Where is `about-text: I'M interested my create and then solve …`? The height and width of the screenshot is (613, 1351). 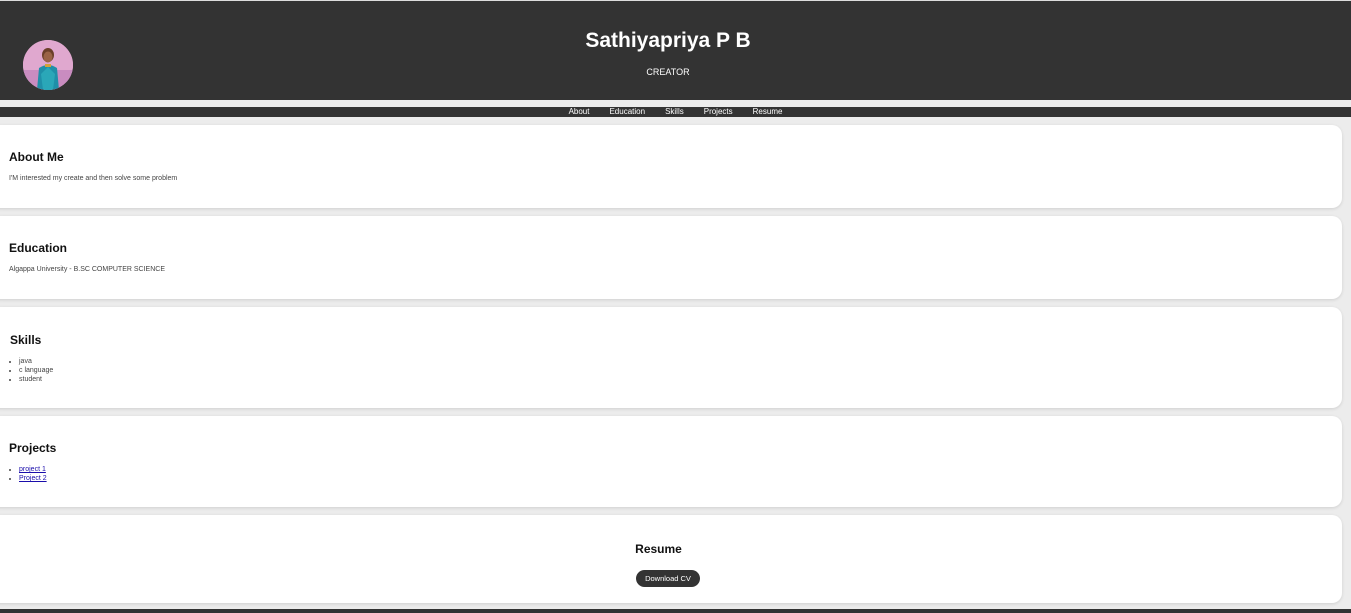 about-text: I'M interested my create and then solve … is located at coordinates (93, 178).